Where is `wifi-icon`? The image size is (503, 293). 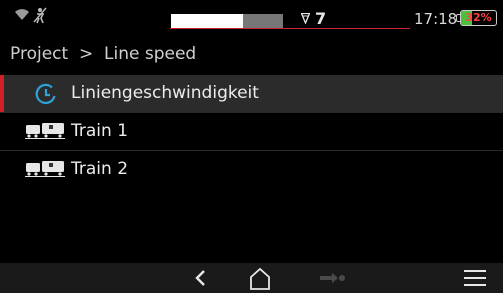 wifi-icon is located at coordinates (22, 14).